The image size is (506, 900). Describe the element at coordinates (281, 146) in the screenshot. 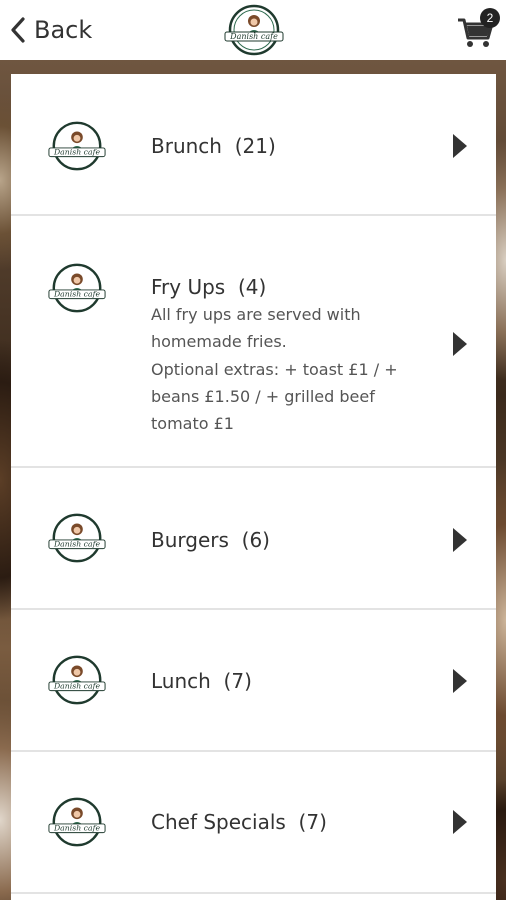

I see `category-text: Brunch (21)` at that location.